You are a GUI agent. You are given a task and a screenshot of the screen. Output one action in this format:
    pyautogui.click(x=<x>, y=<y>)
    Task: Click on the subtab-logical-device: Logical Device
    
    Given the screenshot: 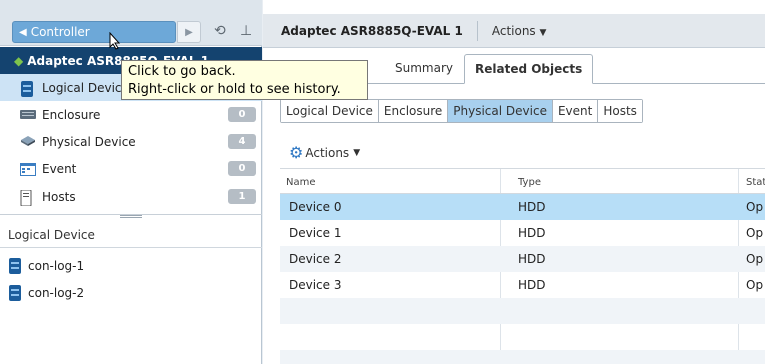 What is the action you would take?
    pyautogui.click(x=330, y=111)
    